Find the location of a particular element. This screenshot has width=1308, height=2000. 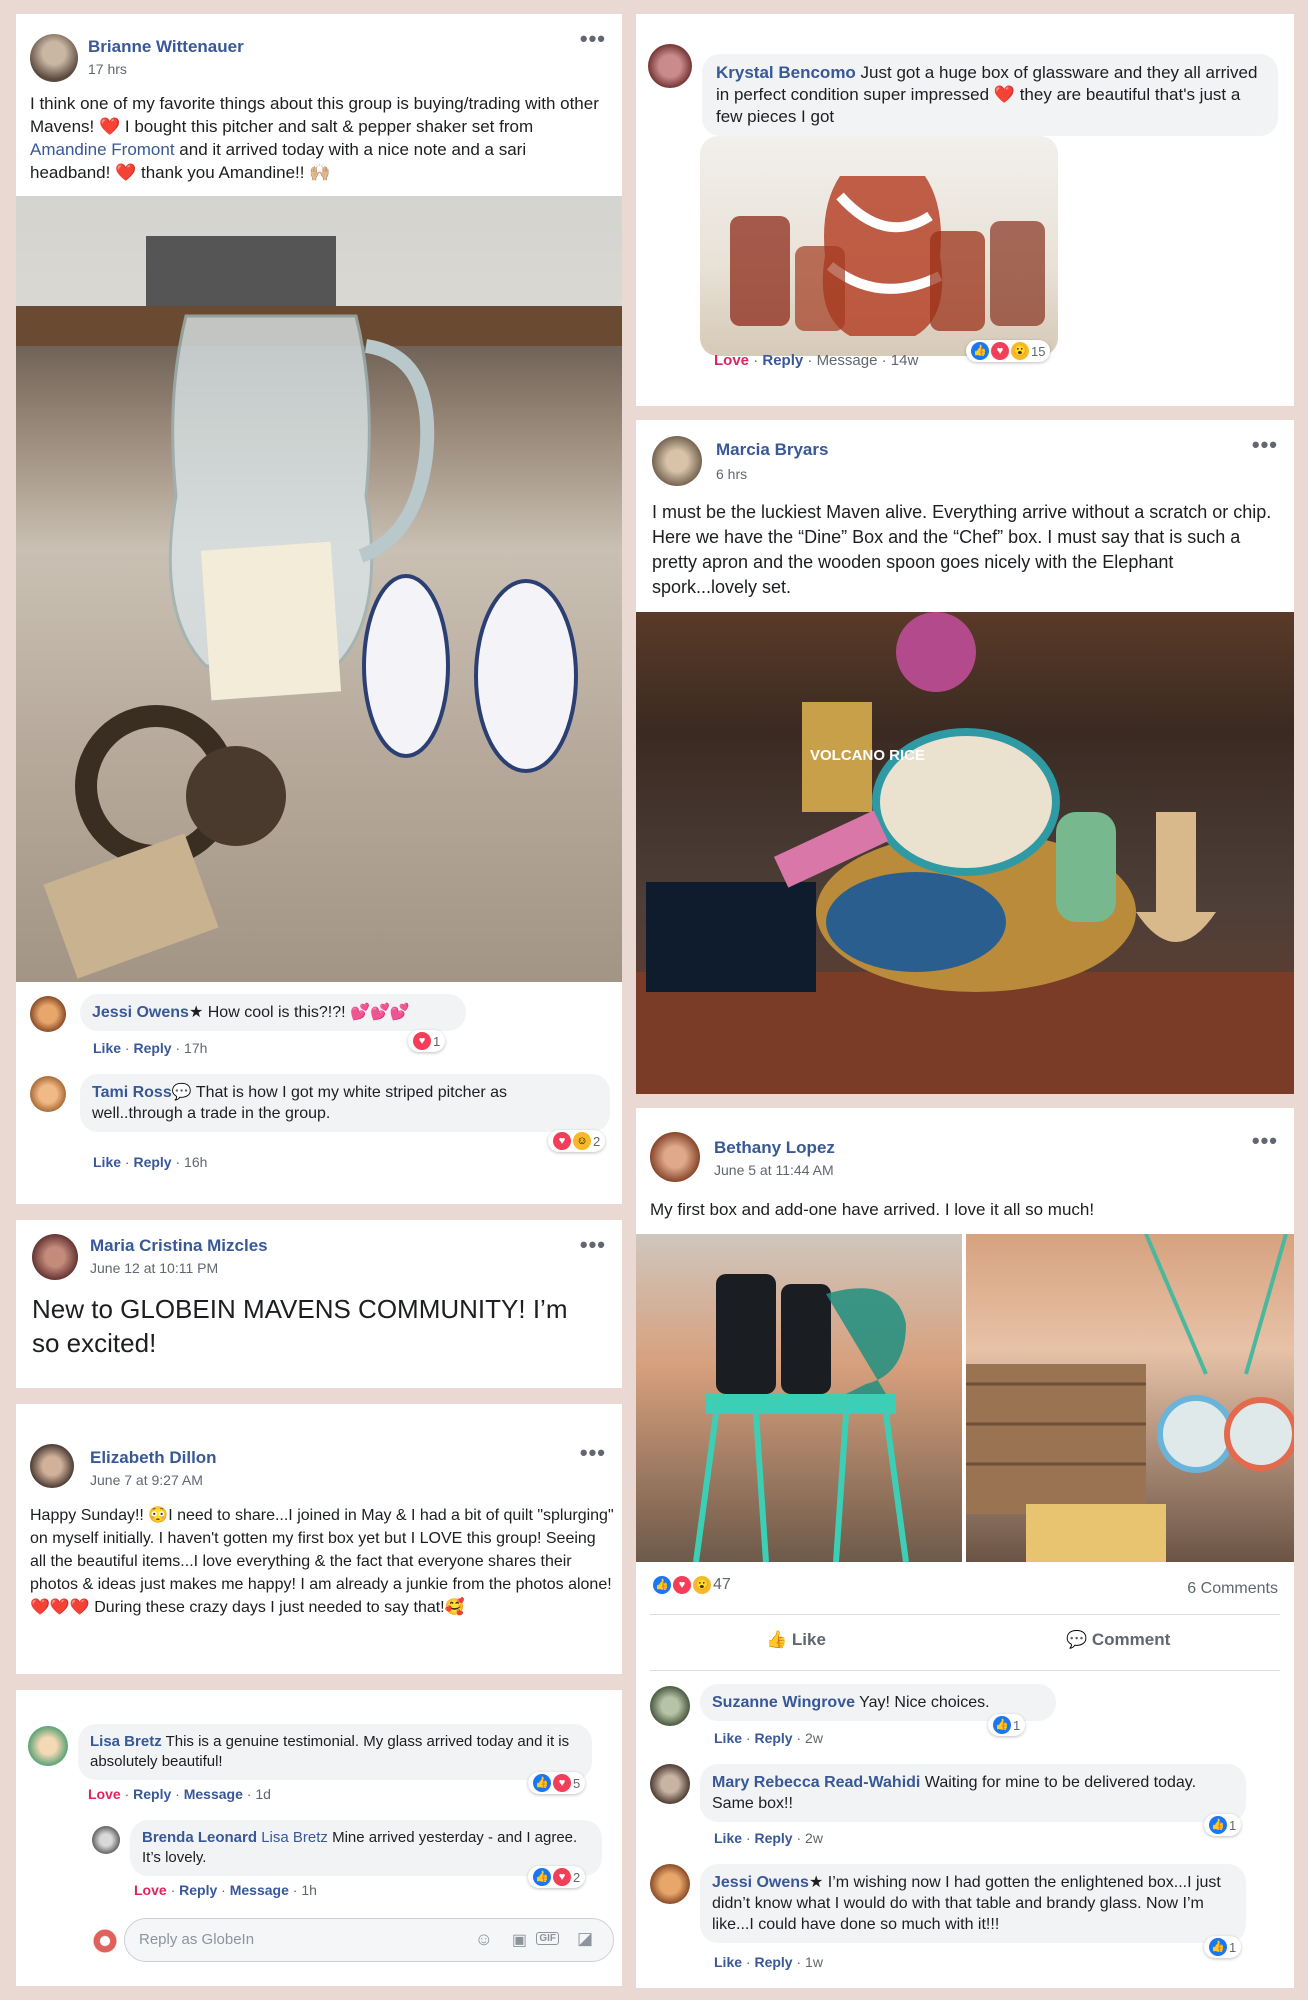

camera-icon: ▣ is located at coordinates (519, 1940).